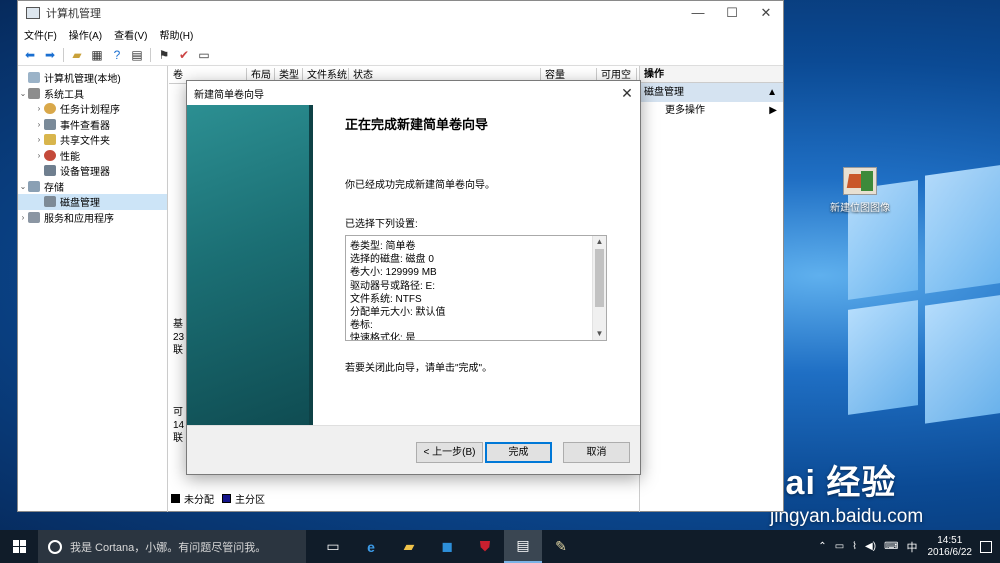 The width and height of the screenshot is (1000, 563). What do you see at coordinates (772, 92) in the screenshot?
I see `collapse-up-icon: ▲` at bounding box center [772, 92].